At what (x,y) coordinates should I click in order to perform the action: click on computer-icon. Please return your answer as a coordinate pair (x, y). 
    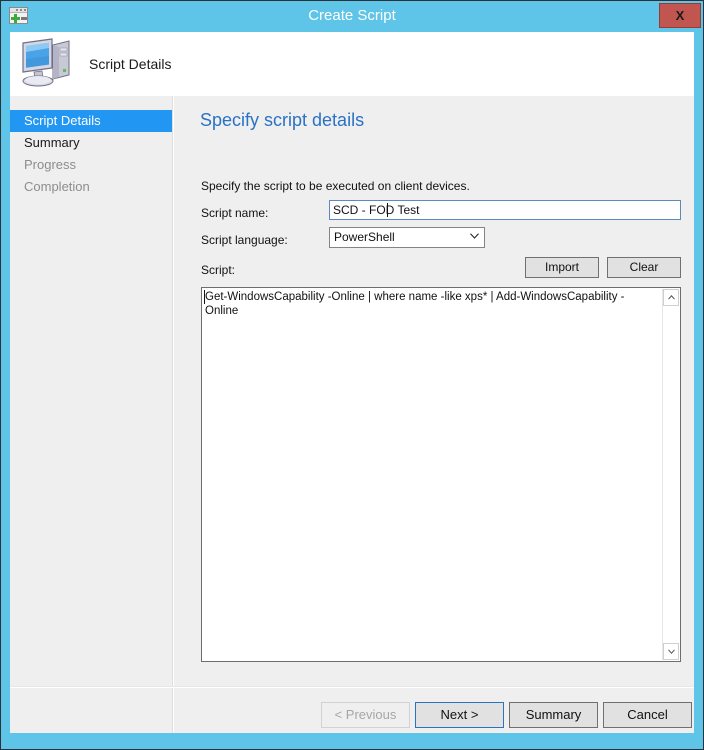
    Looking at the image, I should click on (48, 63).